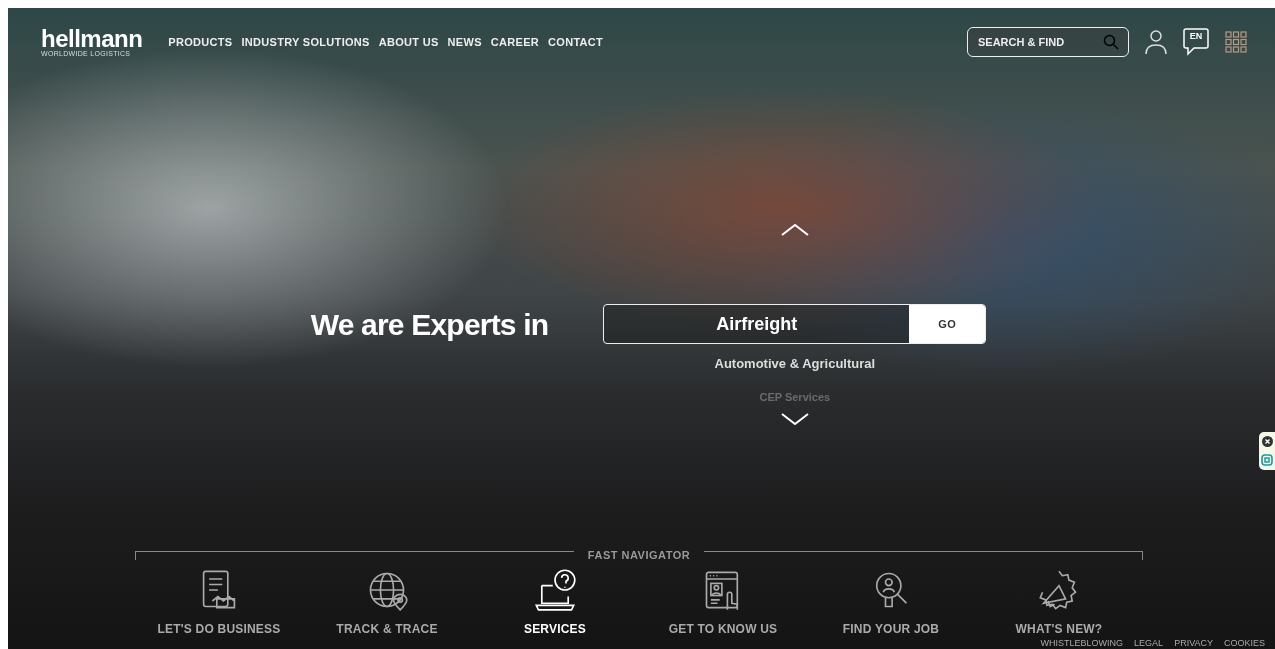 This screenshot has height=649, width=1275. I want to click on expertise-value: Airfreight, so click(757, 324).